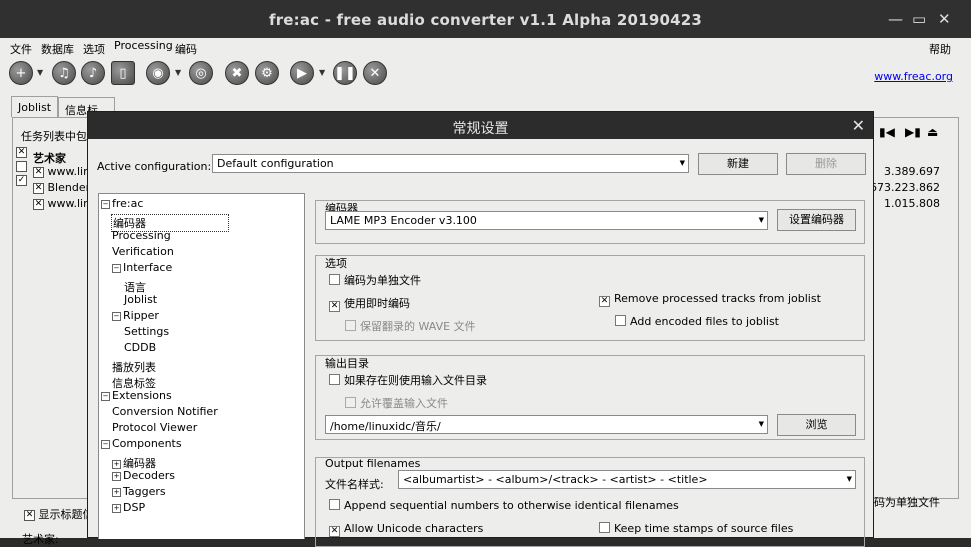 The image size is (971, 547). What do you see at coordinates (347, 363) in the screenshot?
I see `output-dir-group-title: 输出目录` at bounding box center [347, 363].